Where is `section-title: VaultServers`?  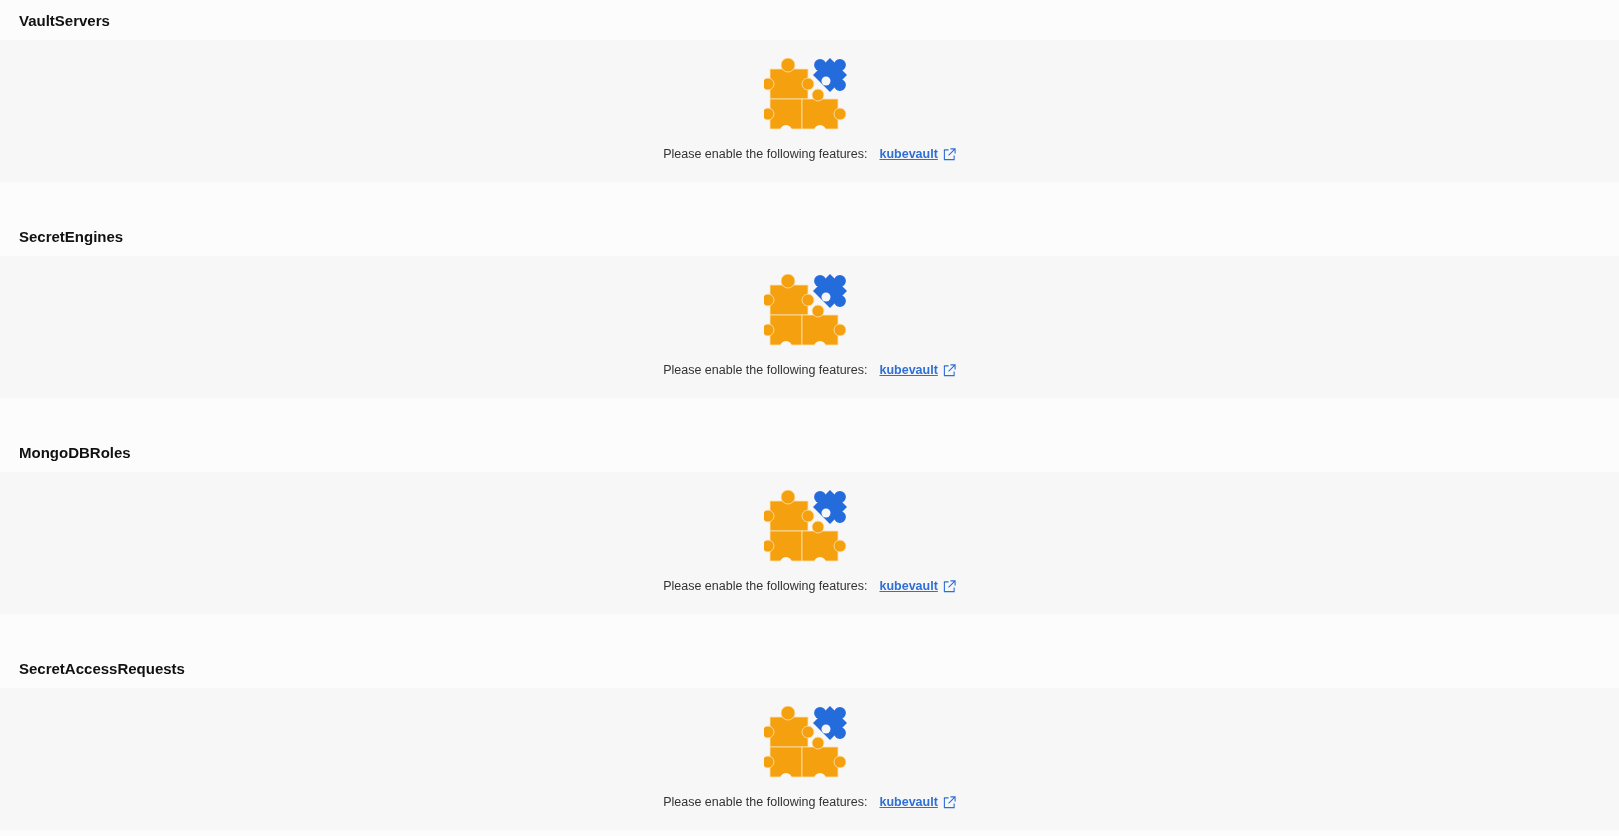
section-title: VaultServers is located at coordinates (64, 20).